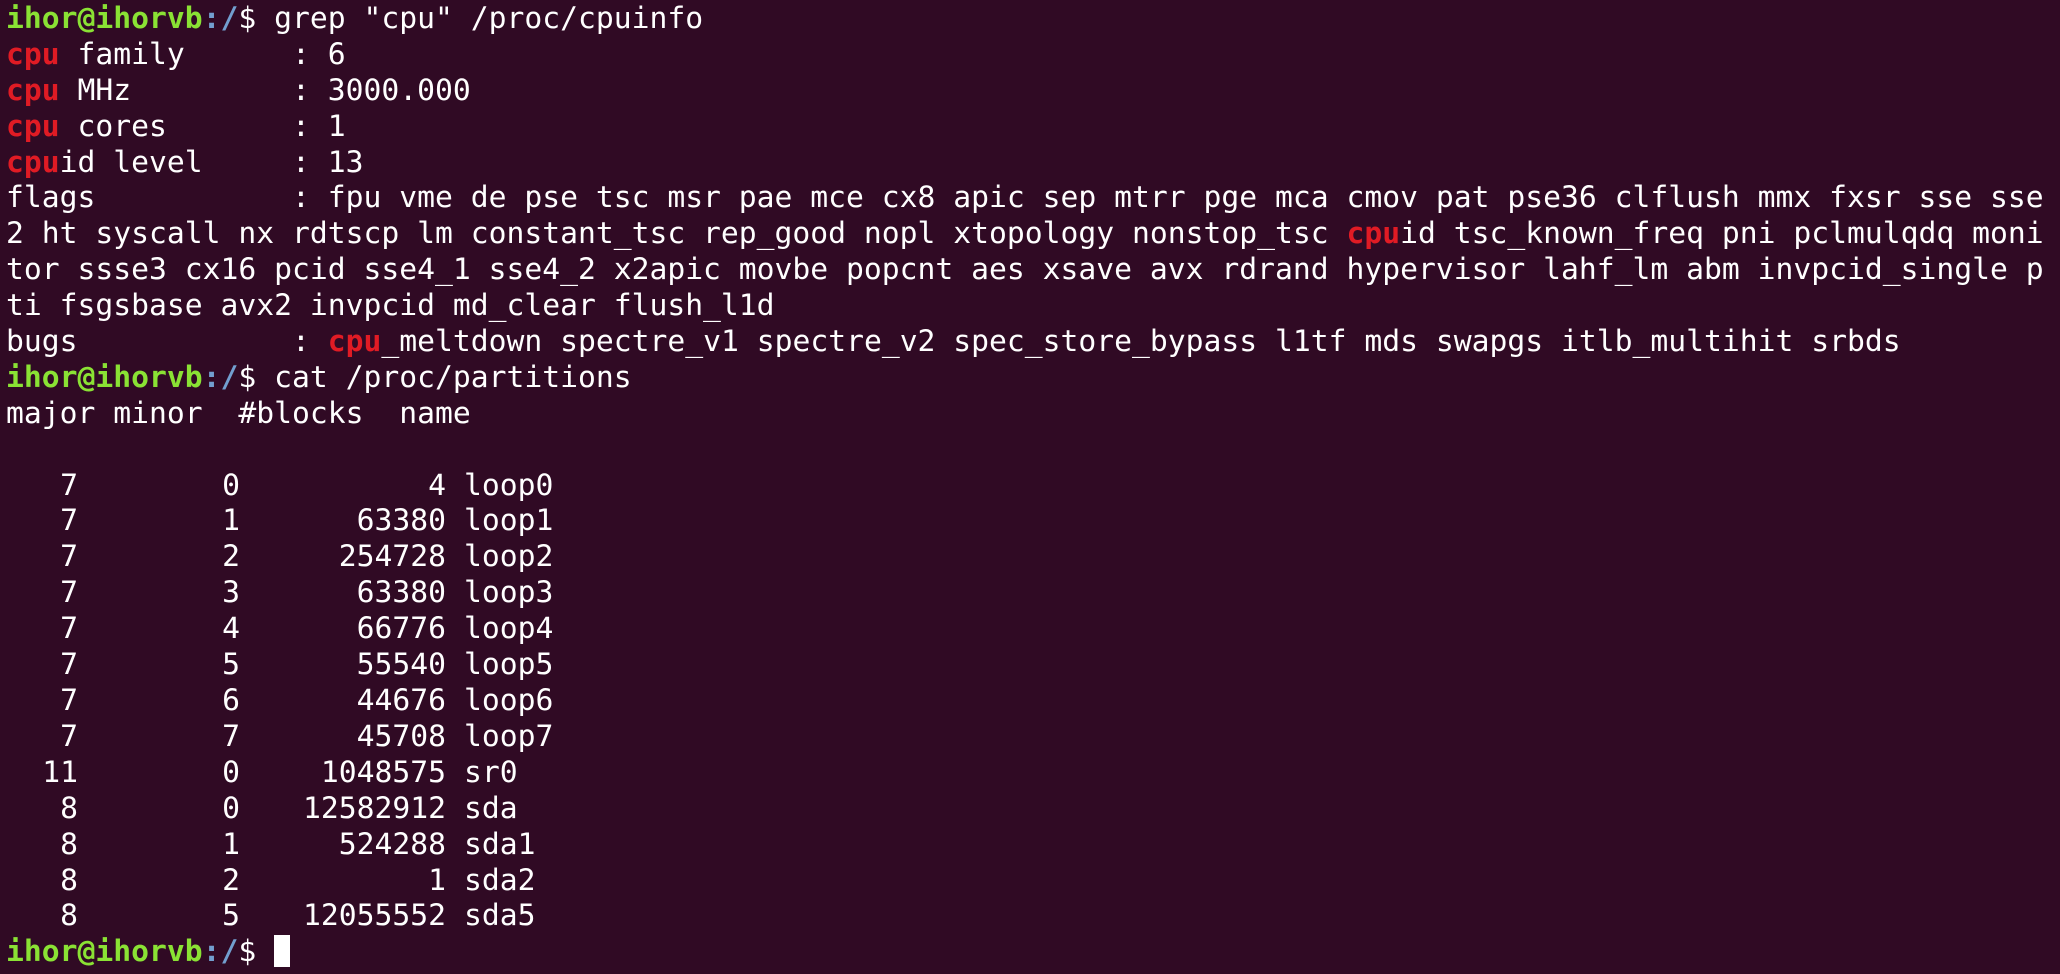  I want to click on cpuinfo-line: cpuid level : 13, so click(1033, 163).